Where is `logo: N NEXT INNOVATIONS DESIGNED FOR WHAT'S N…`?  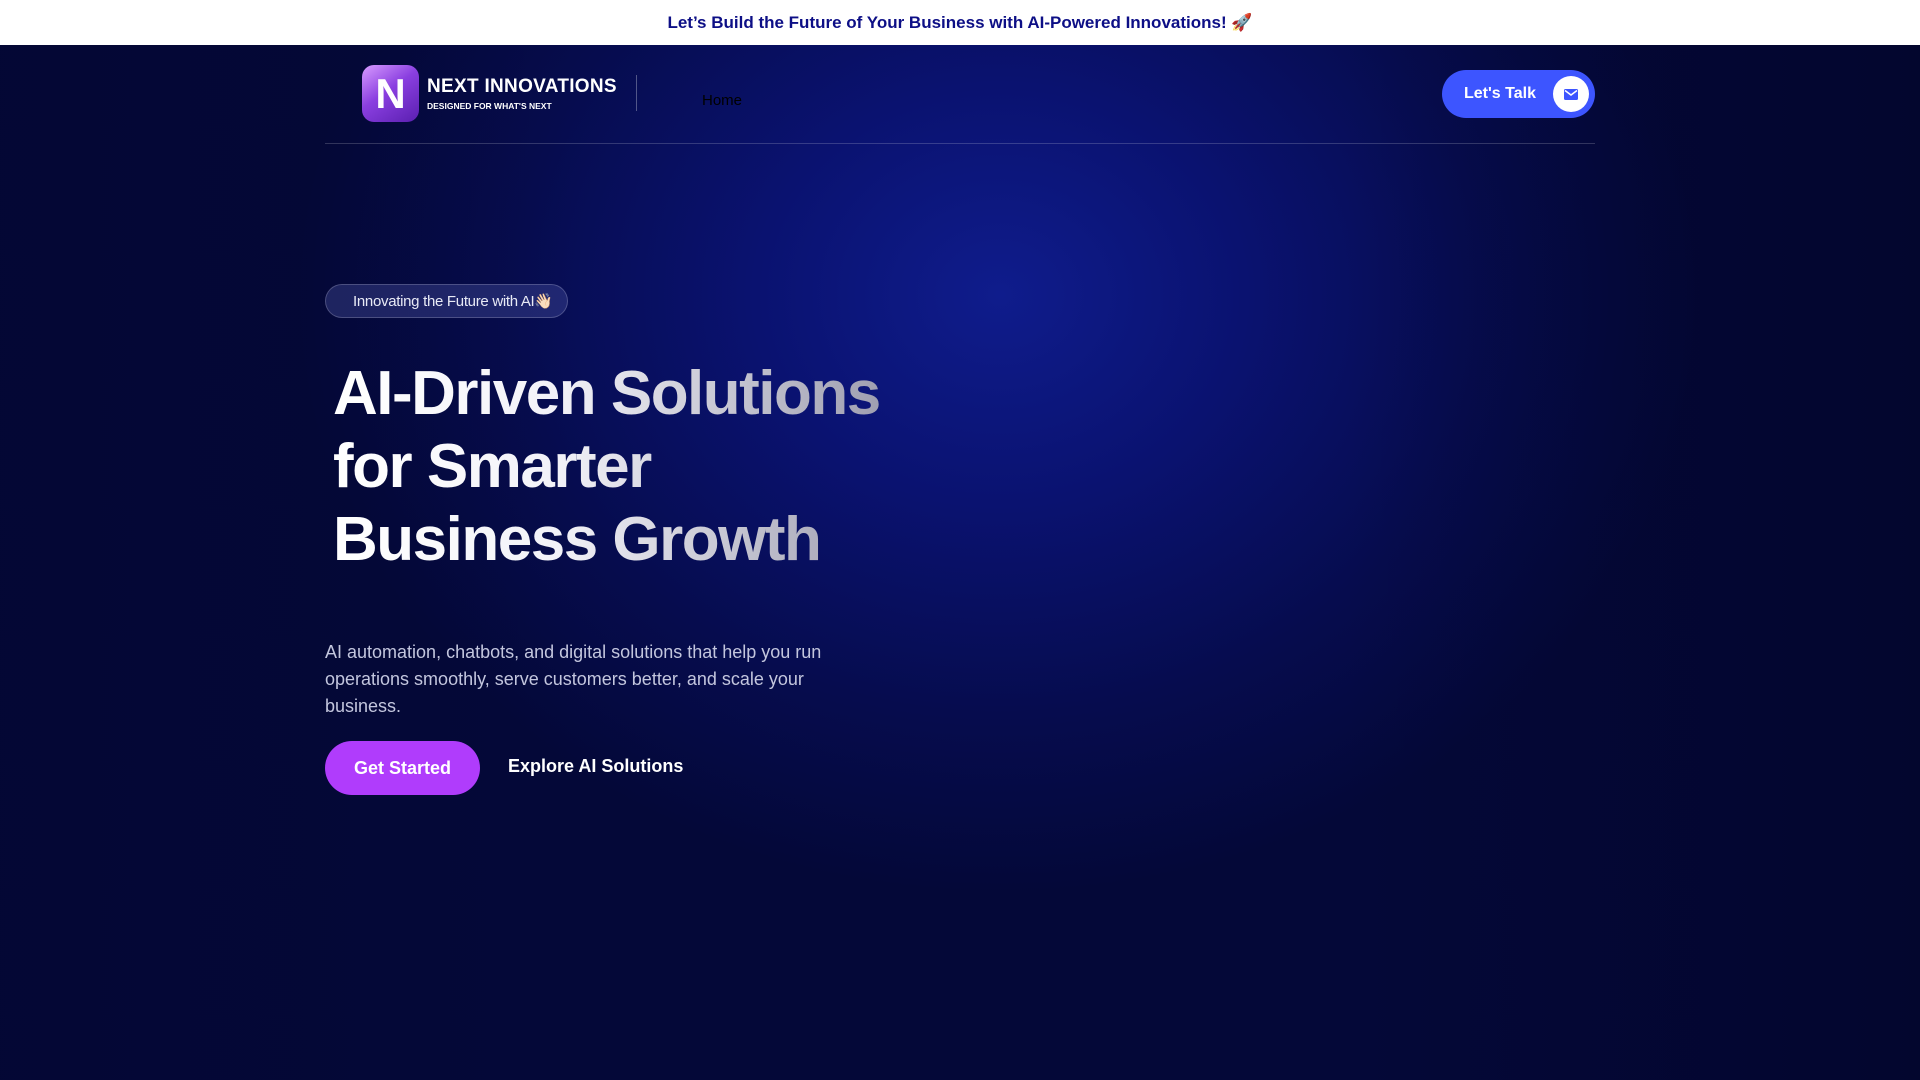
logo: N NEXT INNOVATIONS DESIGNED FOR WHAT'S N… is located at coordinates (489, 93).